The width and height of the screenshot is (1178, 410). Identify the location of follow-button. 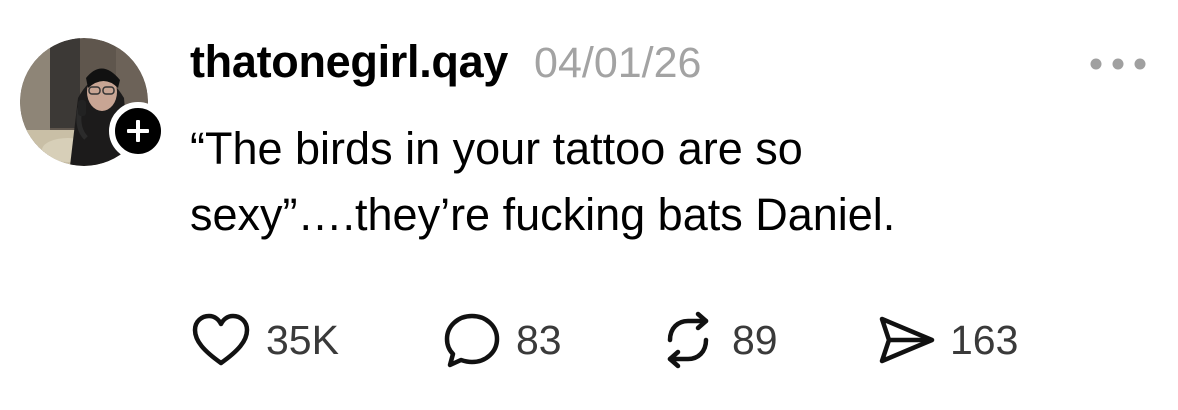
(138, 131).